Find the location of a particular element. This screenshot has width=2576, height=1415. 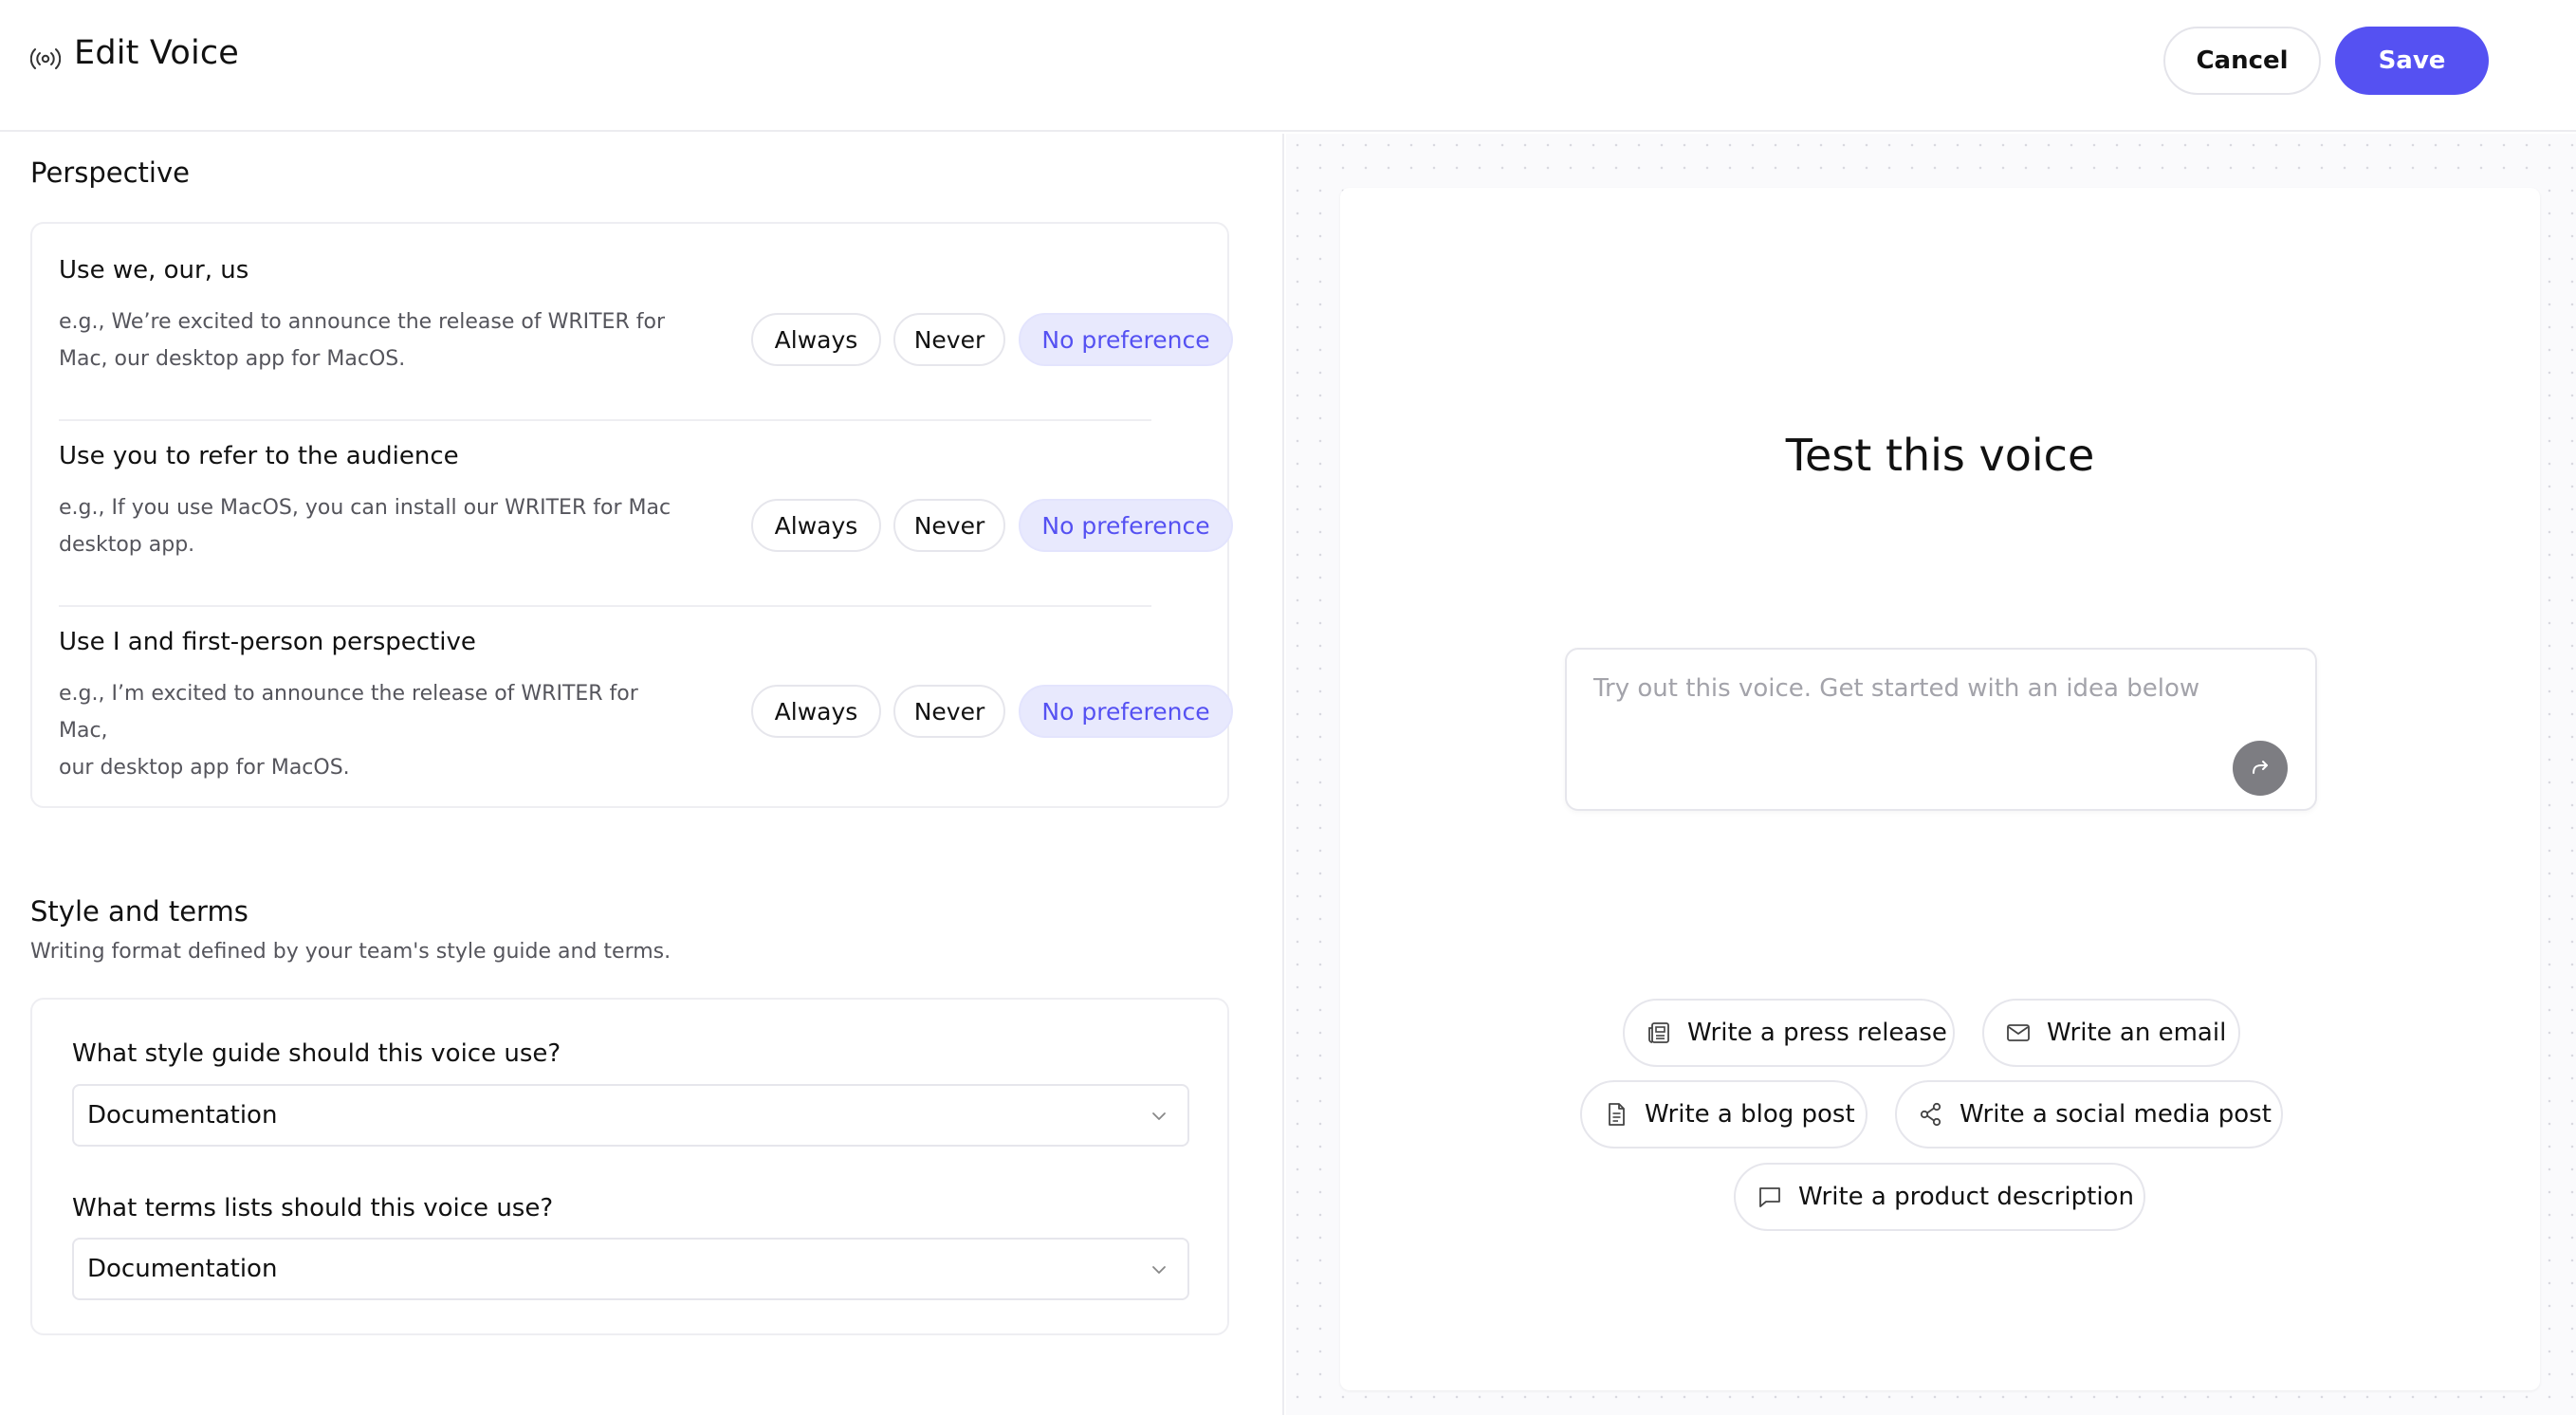

broadcast-icon is located at coordinates (45, 59).